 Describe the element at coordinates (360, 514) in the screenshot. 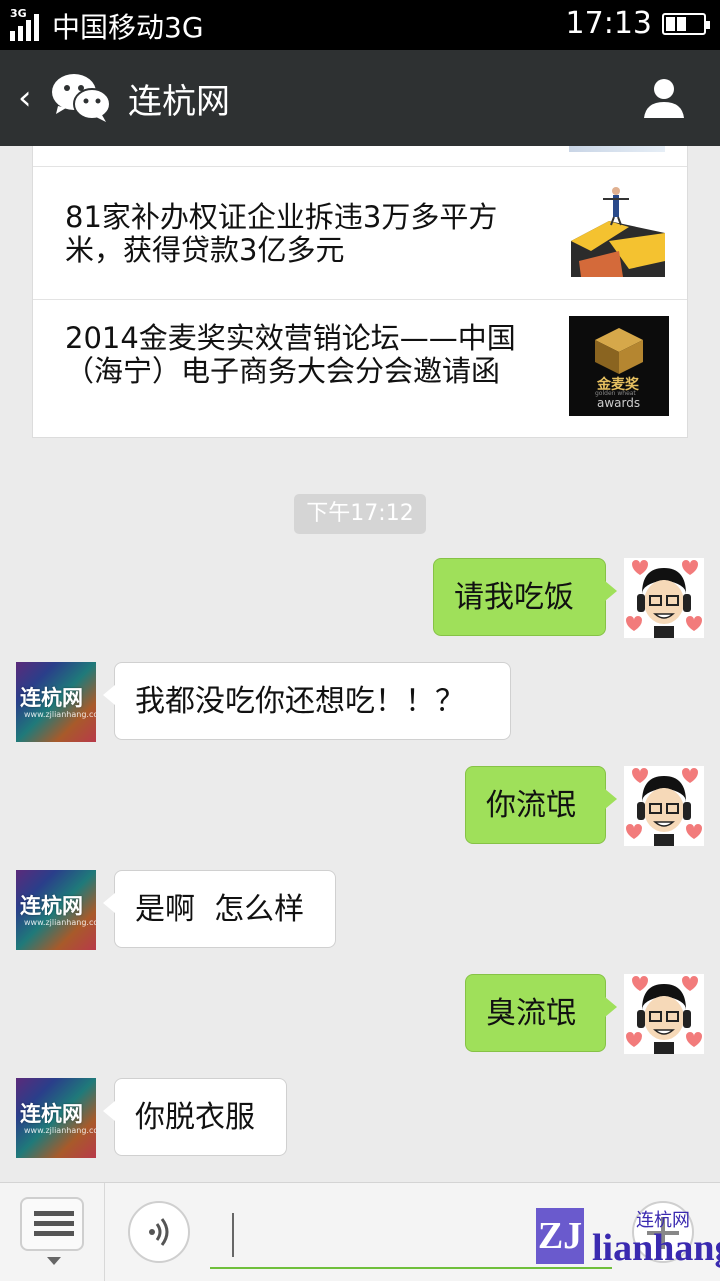

I see `time-separator: 下午17:12` at that location.